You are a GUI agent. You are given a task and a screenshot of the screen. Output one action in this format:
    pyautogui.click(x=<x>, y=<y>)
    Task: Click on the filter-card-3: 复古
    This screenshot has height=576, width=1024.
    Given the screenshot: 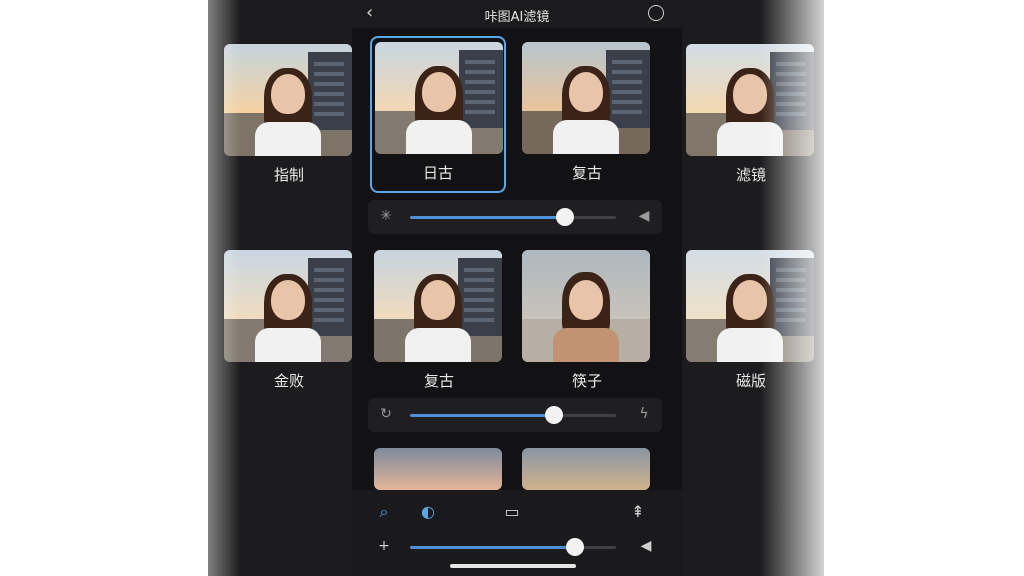 What is the action you would take?
    pyautogui.click(x=439, y=320)
    